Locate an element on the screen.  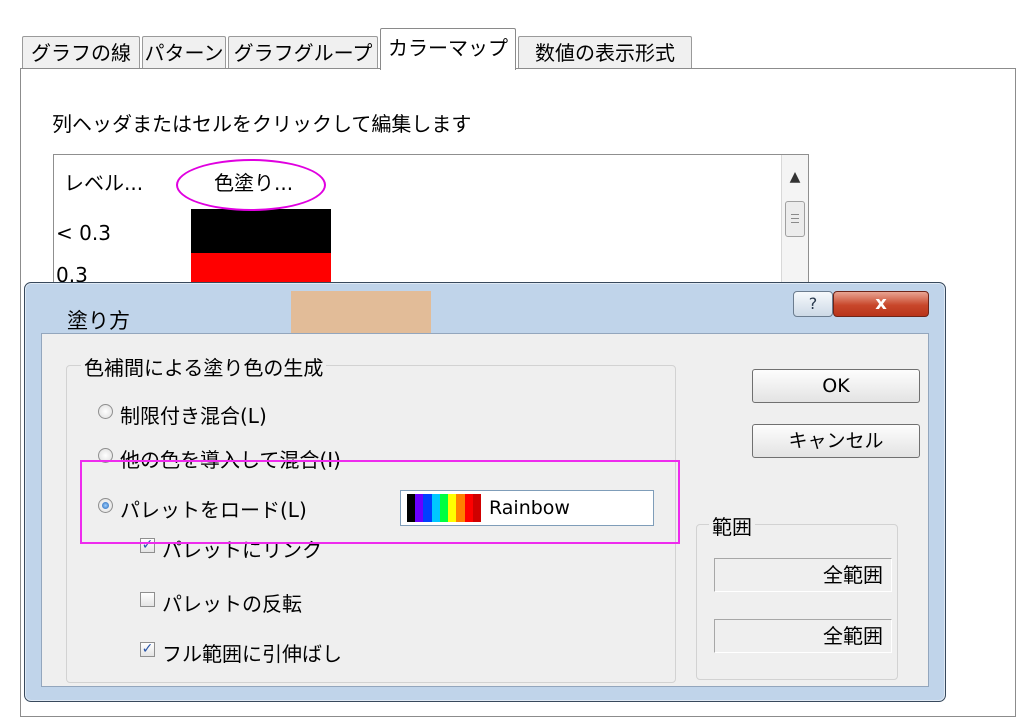
checkbox-label: パレットの反転 is located at coordinates (232, 604).